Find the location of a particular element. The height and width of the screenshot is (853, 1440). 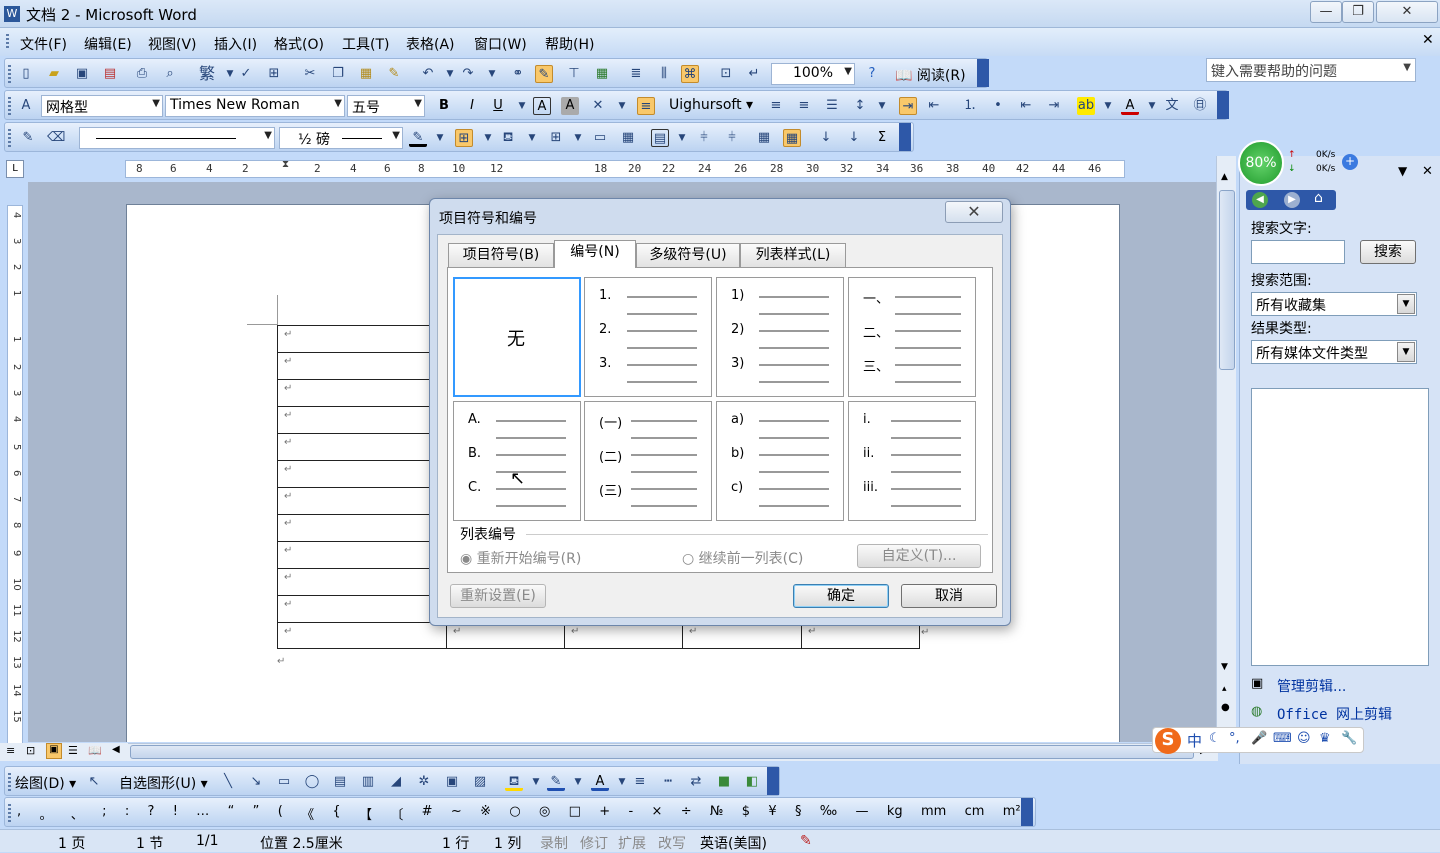

tab-selector: L is located at coordinates (15, 169).